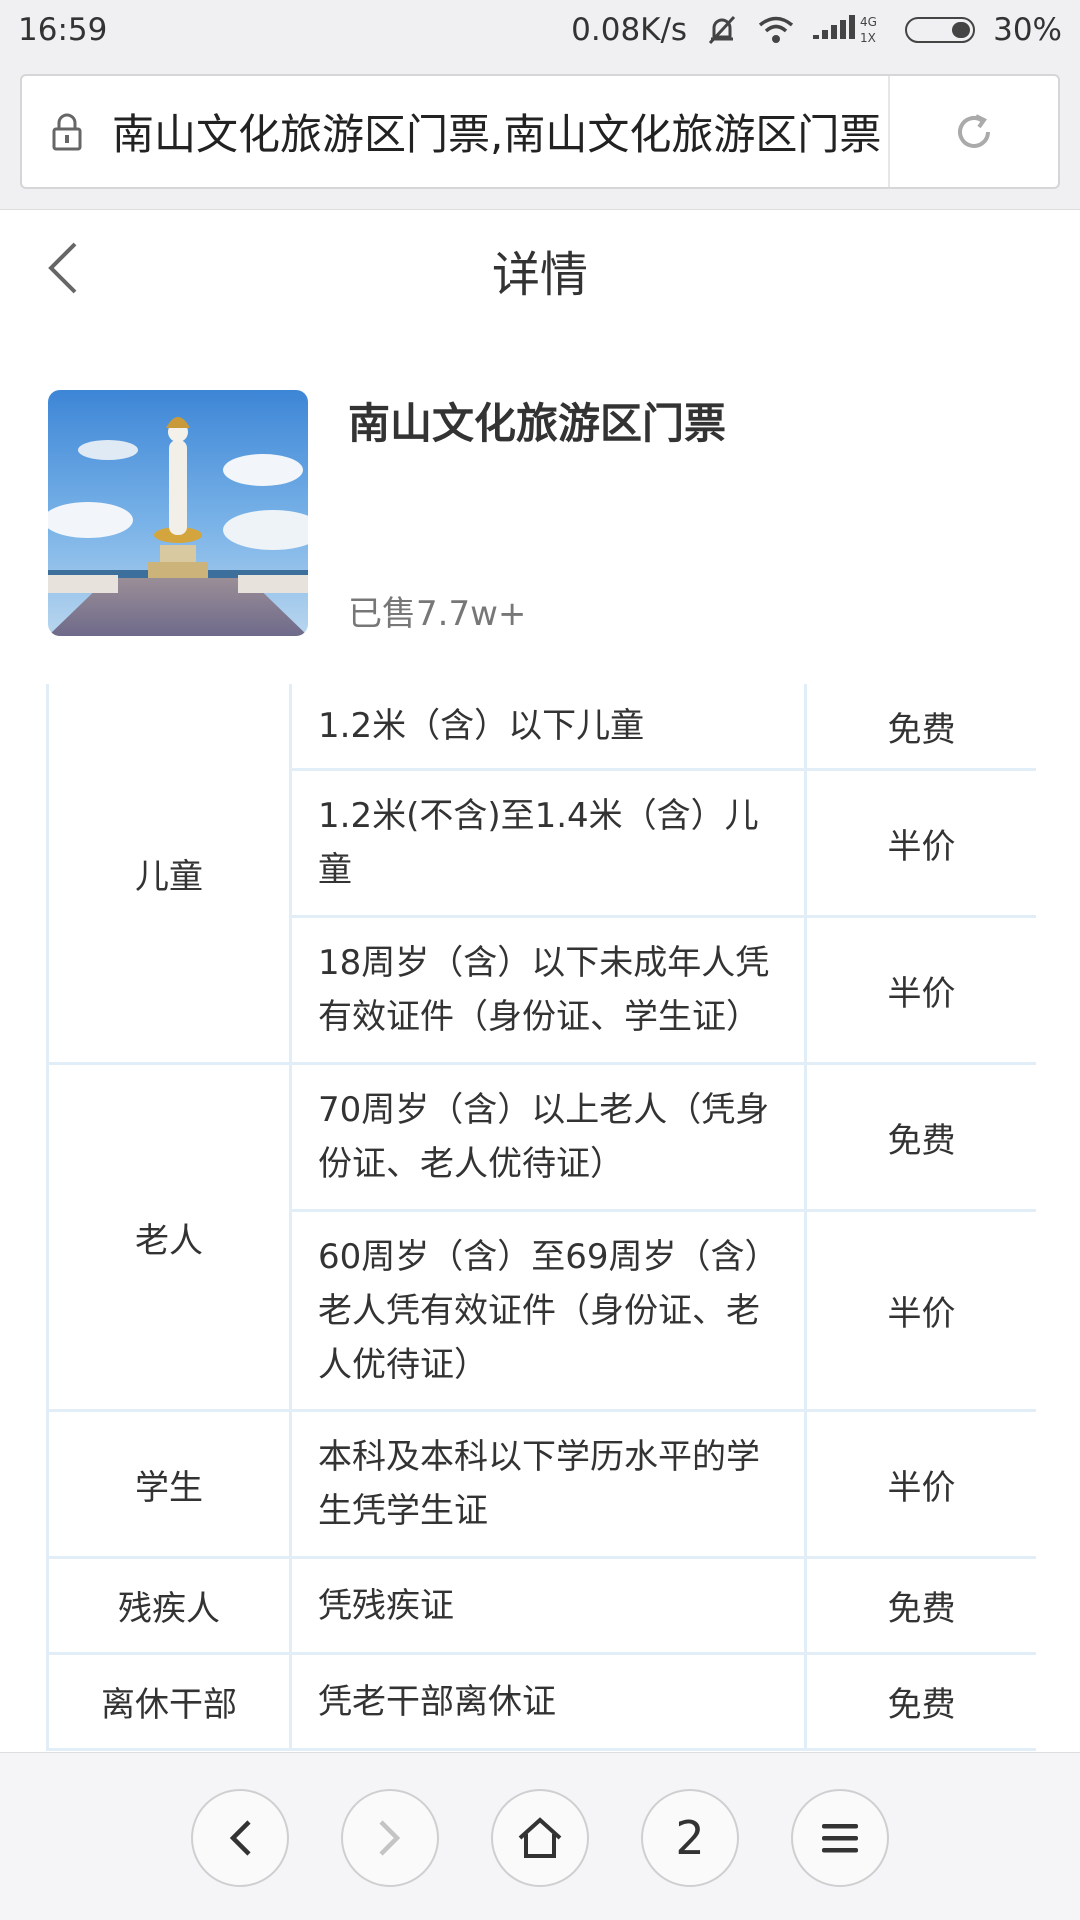 The width and height of the screenshot is (1080, 1920). Describe the element at coordinates (240, 1838) in the screenshot. I see `back-icon` at that location.